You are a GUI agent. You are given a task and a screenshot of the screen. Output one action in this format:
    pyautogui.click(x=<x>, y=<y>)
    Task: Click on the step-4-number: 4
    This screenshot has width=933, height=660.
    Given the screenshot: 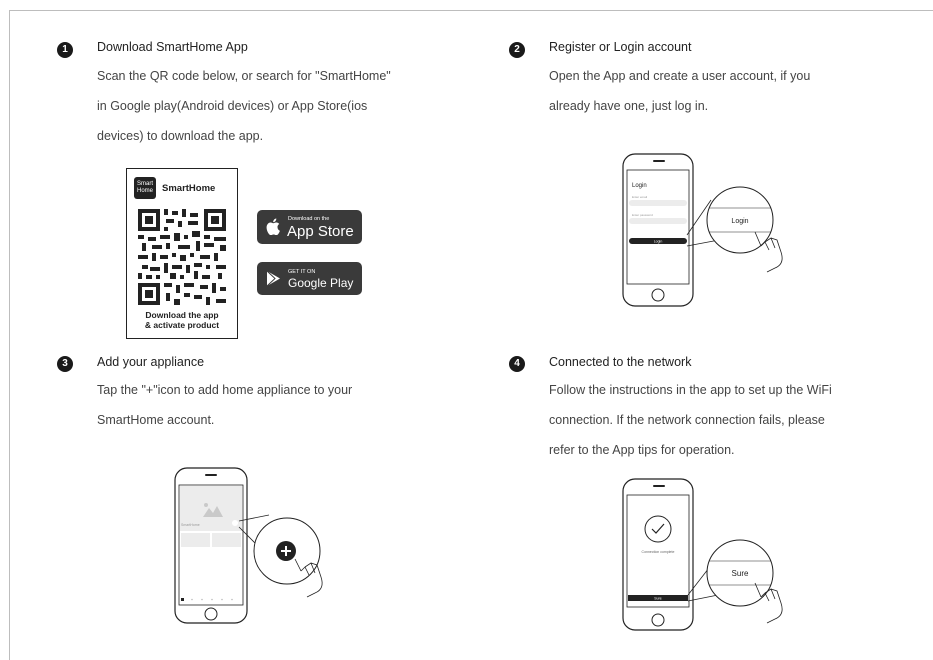 What is the action you would take?
    pyautogui.click(x=517, y=364)
    